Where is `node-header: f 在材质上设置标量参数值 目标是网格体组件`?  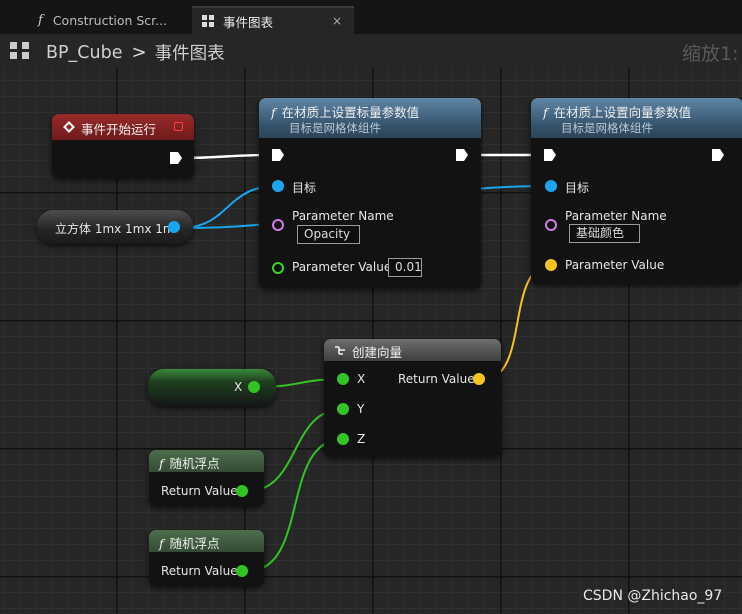
node-header: f 在材质上设置标量参数值 目标是网格体组件 is located at coordinates (370, 118).